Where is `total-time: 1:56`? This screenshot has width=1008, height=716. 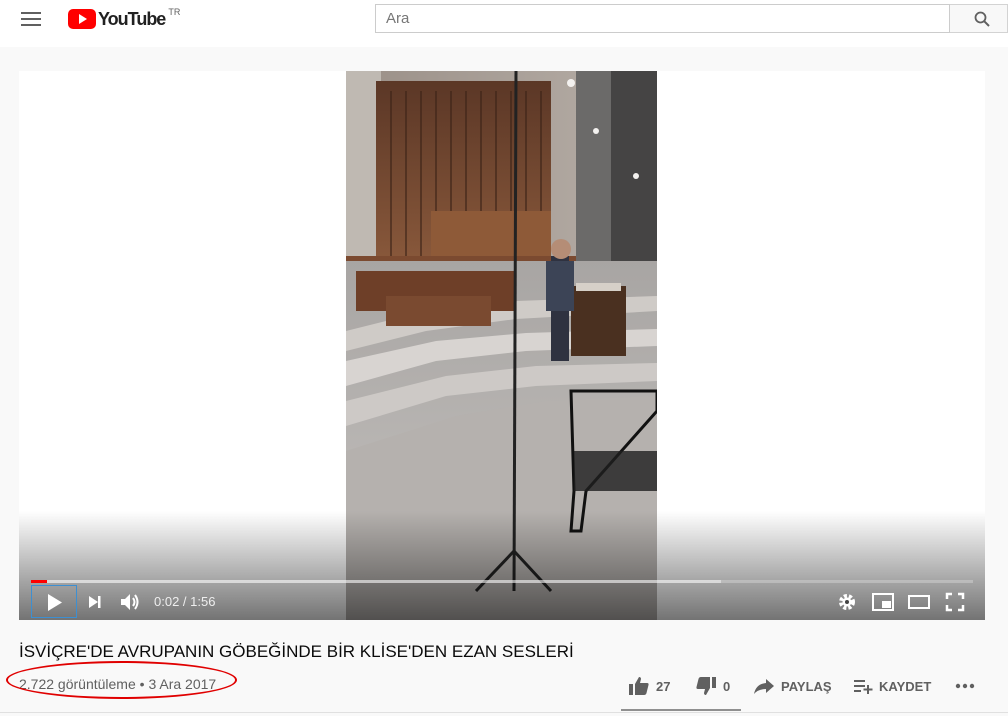
total-time: 1:56 is located at coordinates (203, 601).